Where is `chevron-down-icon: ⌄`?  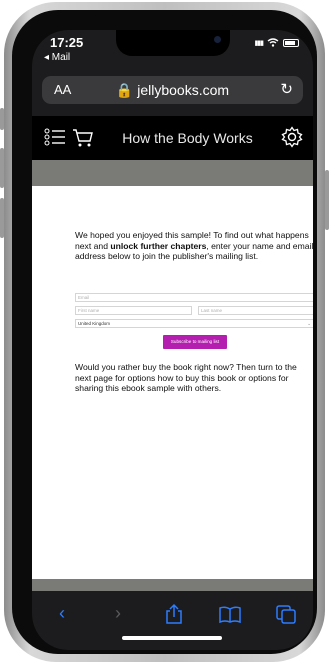 chevron-down-icon: ⌄ is located at coordinates (309, 323).